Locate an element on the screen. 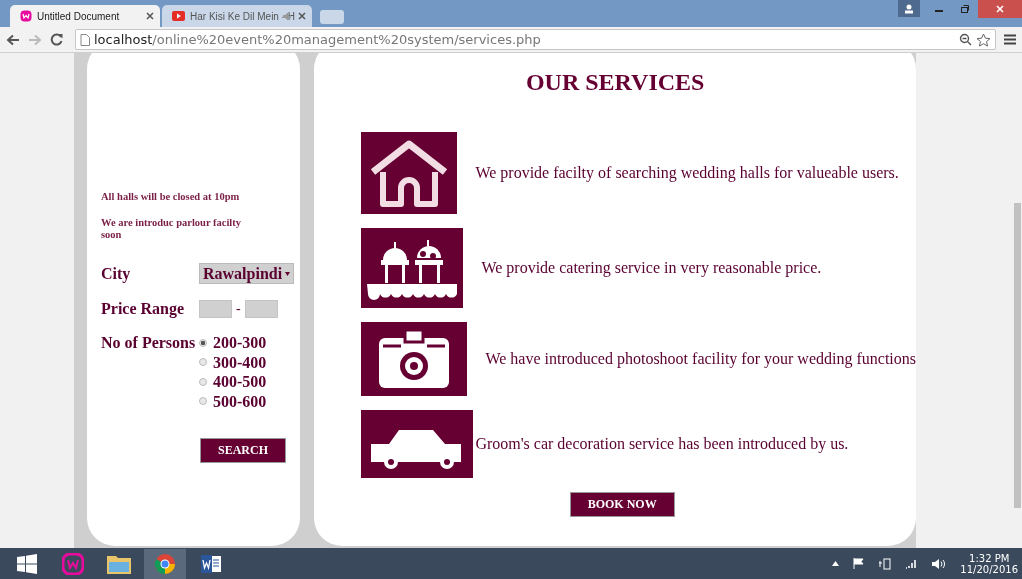  persons-label: No of Persons is located at coordinates (149, 343).